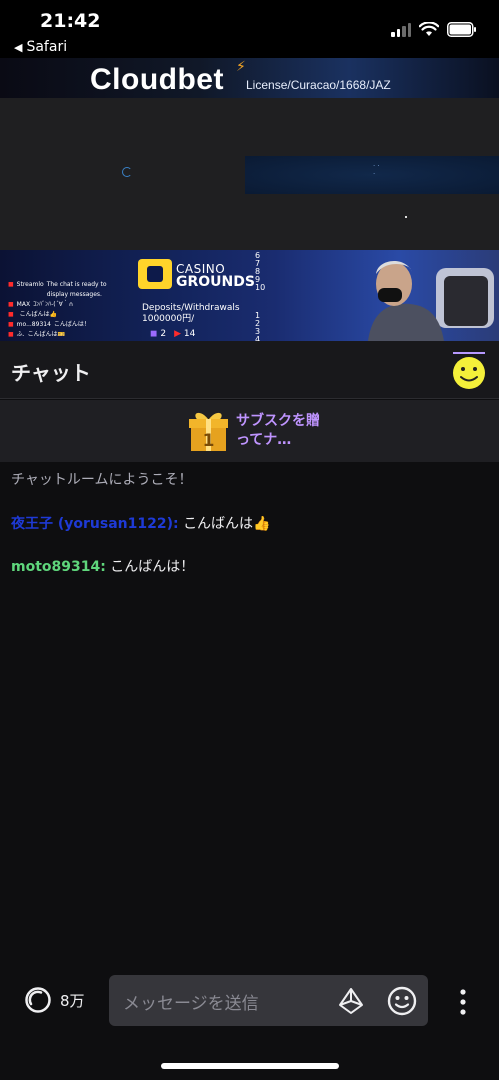  Describe the element at coordinates (154, 334) in the screenshot. I see `twitch-icon: ◼` at that location.